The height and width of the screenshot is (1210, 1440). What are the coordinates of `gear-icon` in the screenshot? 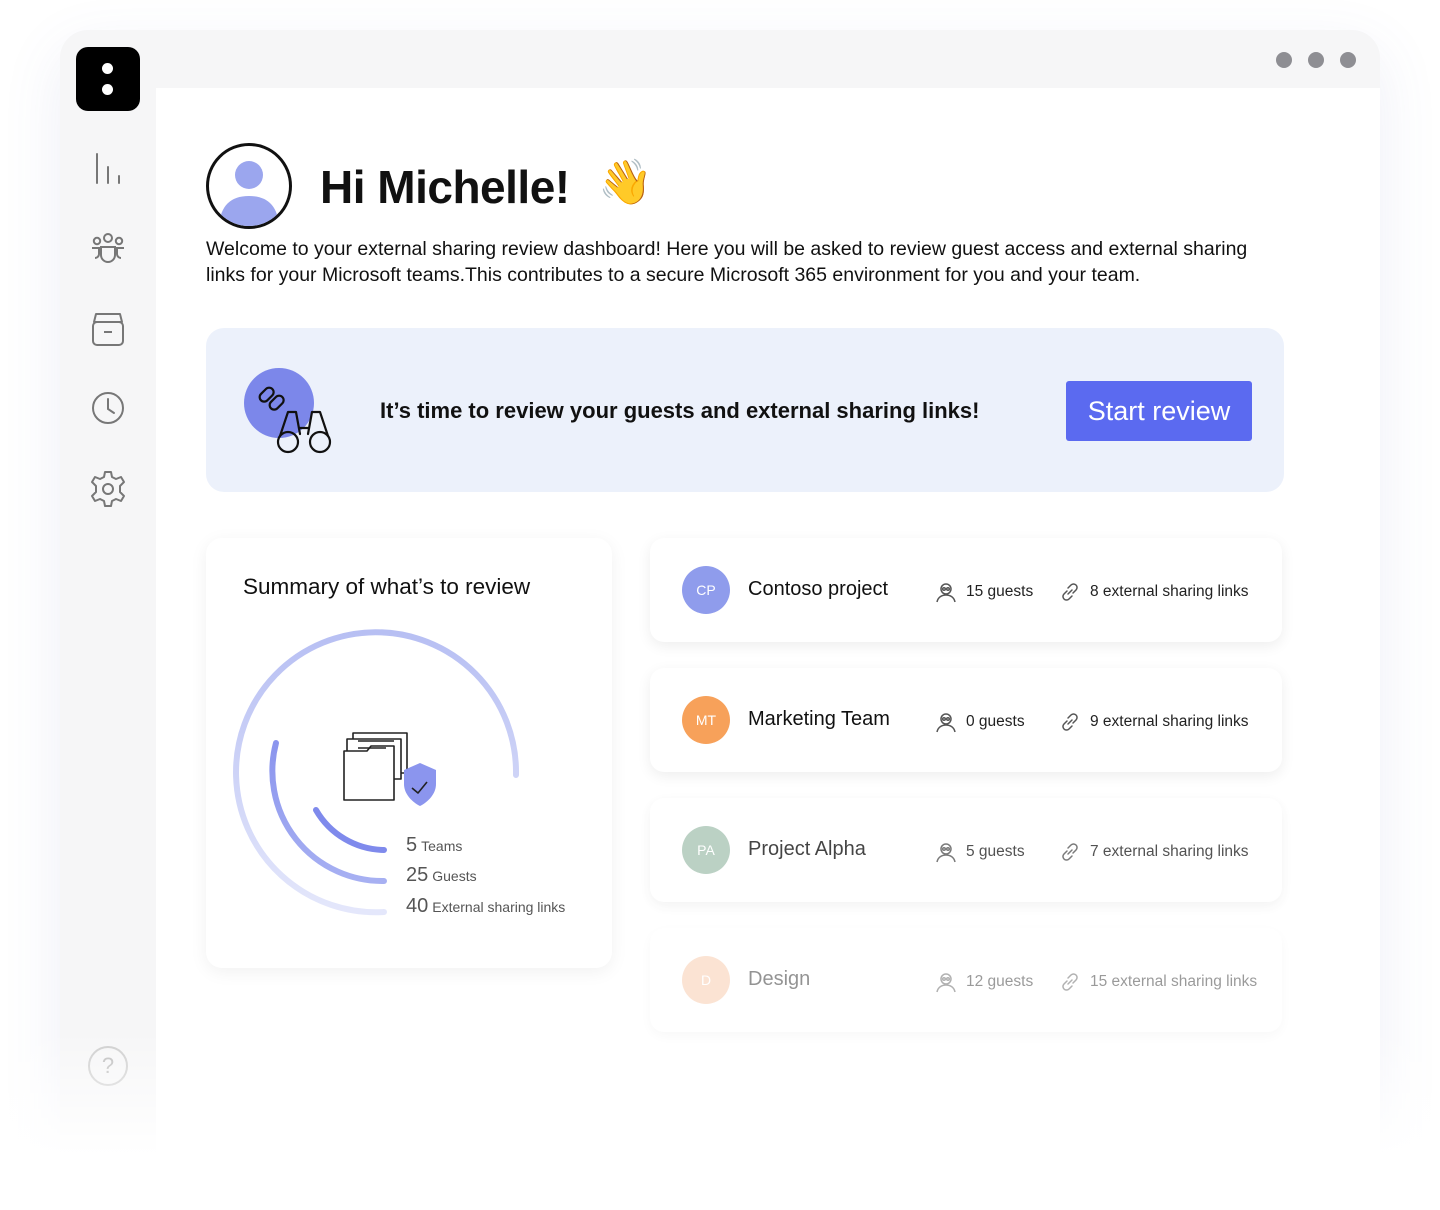 It's located at (108, 489).